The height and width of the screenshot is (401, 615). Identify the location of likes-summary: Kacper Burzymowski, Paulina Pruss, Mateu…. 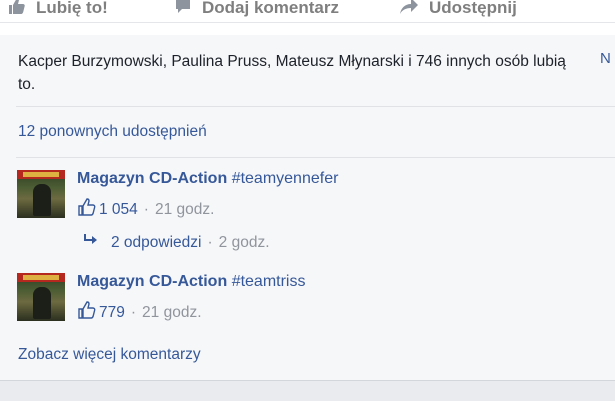
(298, 73).